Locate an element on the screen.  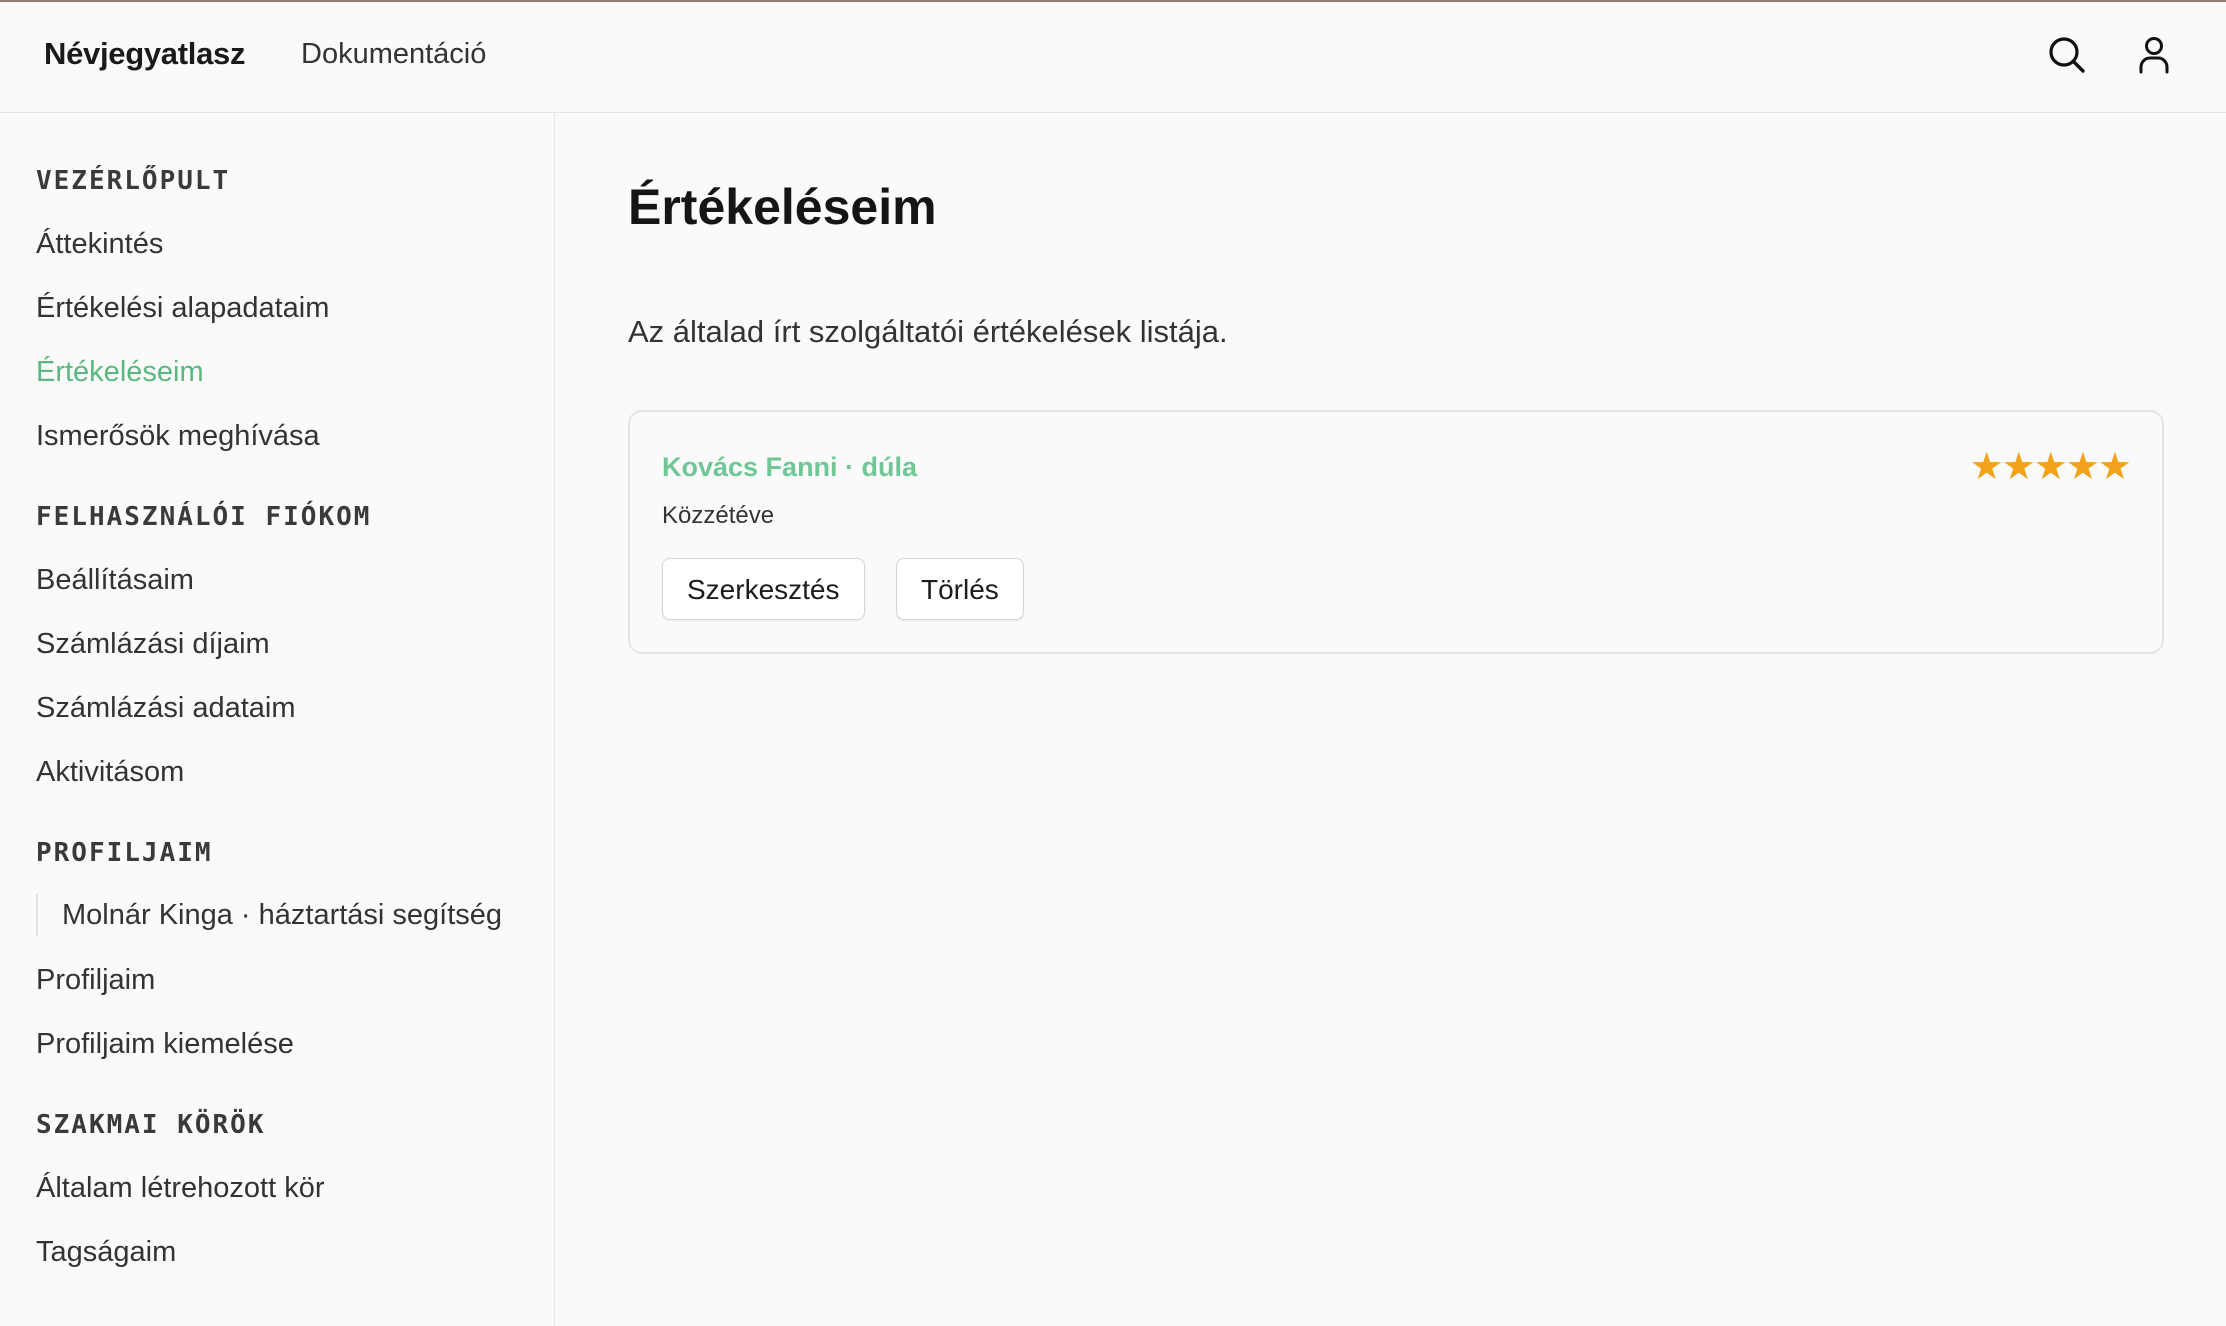
sidebar-section-user-account: FELHASZNÁLÓI FIÓKOM is located at coordinates (204, 517).